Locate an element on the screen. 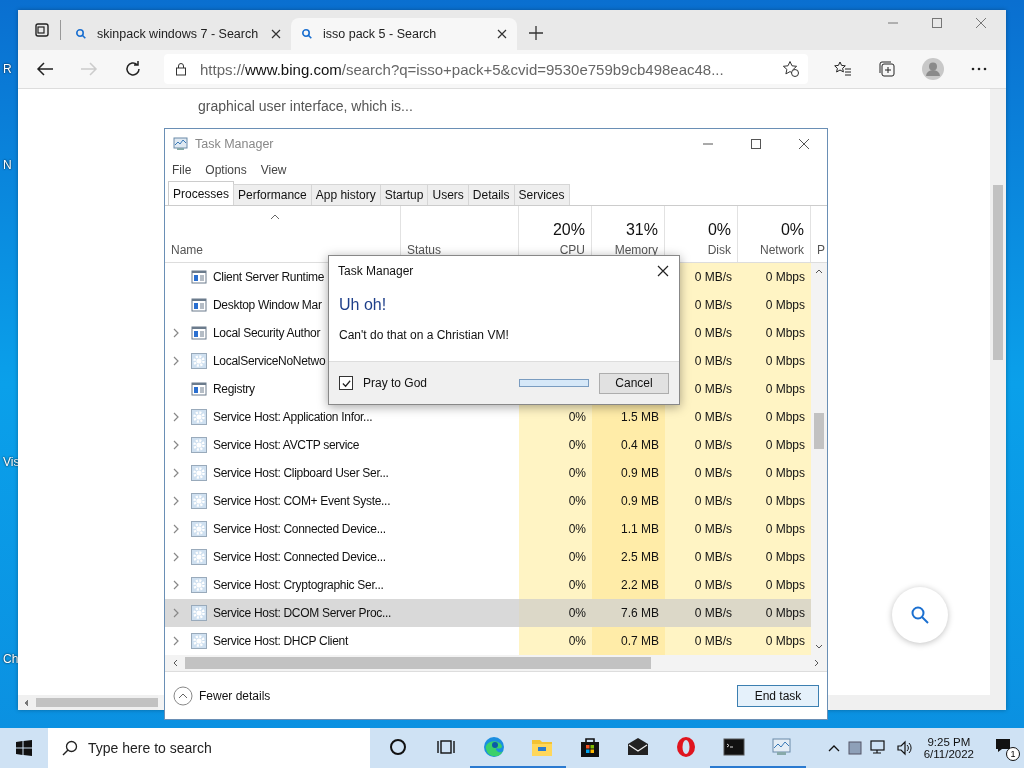 This screenshot has height=768, width=1024. tab: Users is located at coordinates (448, 194).